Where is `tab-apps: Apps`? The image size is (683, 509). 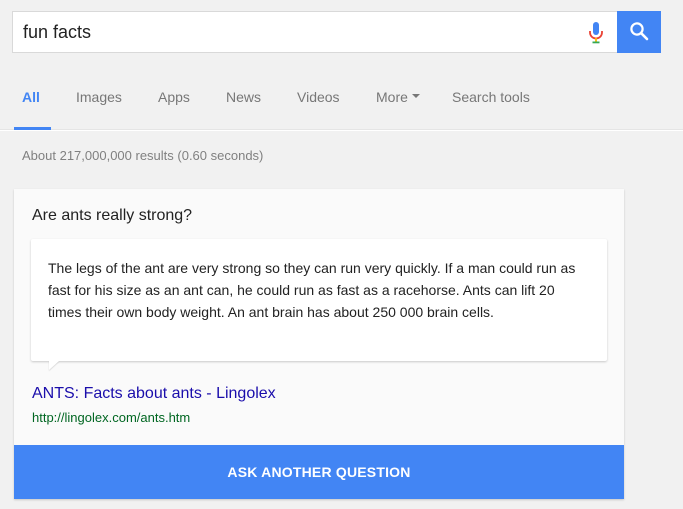
tab-apps: Apps is located at coordinates (174, 98).